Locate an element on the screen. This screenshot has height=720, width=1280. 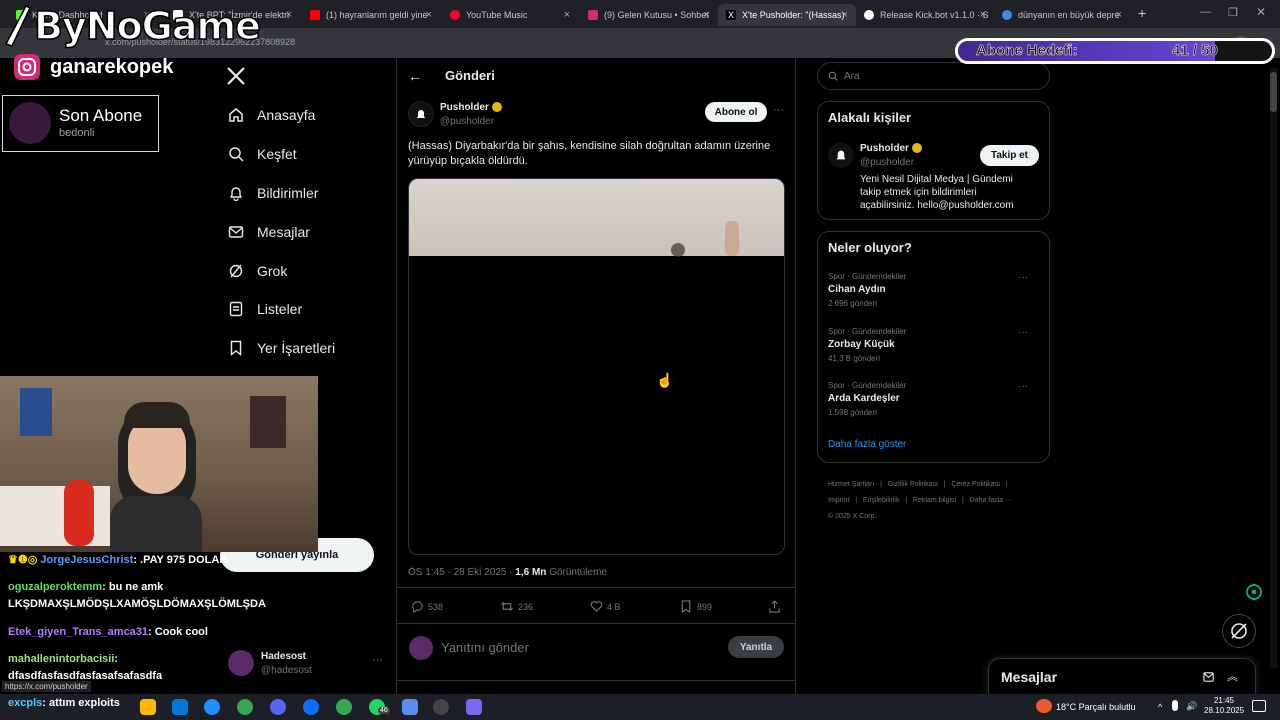
clock: 21:45 28.10.2025 is located at coordinates (1224, 706).